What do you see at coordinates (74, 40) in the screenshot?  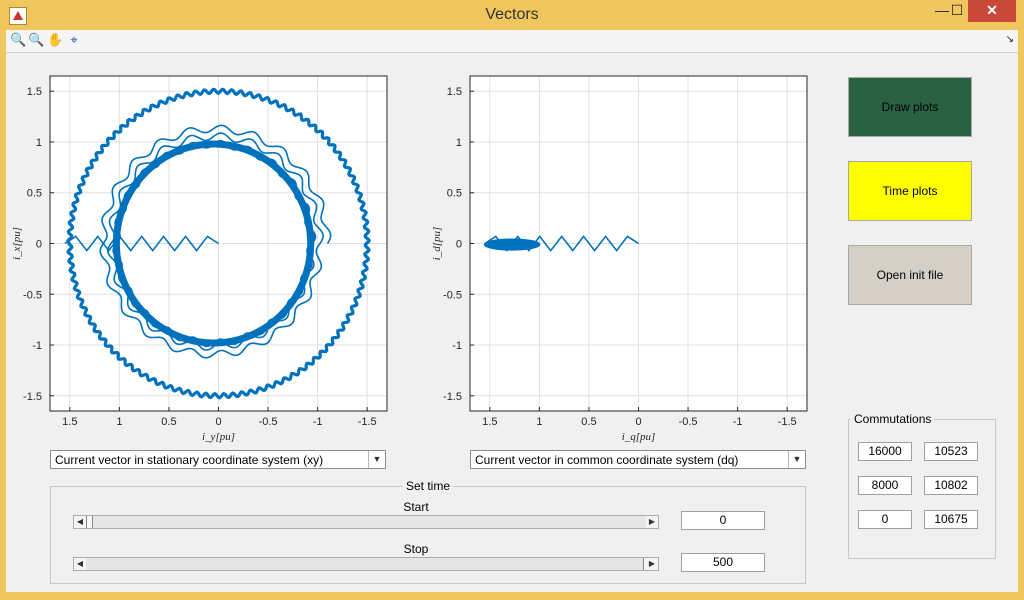 I see `data-cursor-icon: ⌖` at bounding box center [74, 40].